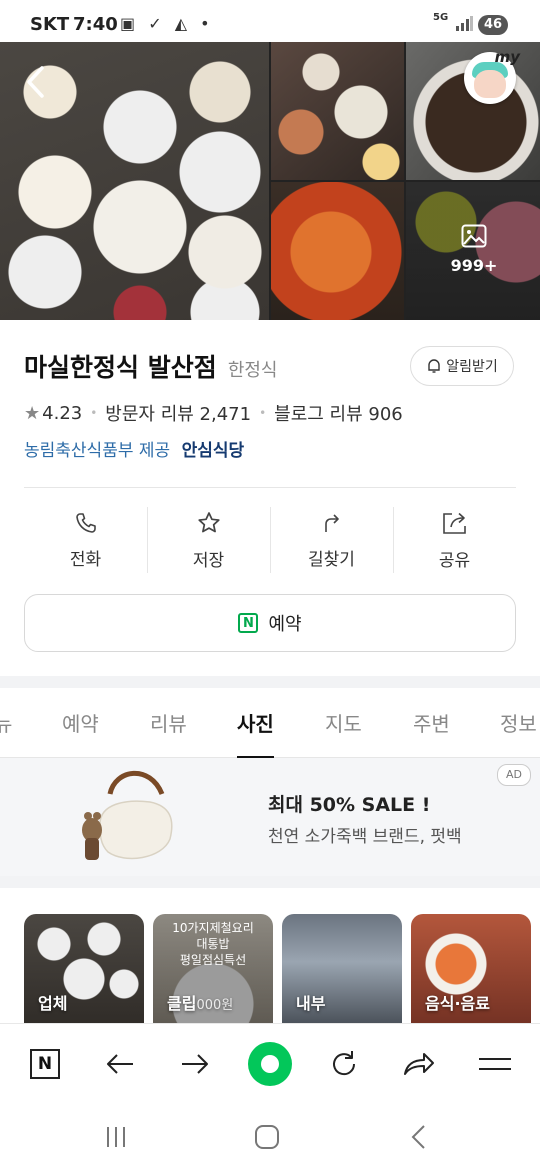 This screenshot has height=1170, width=540. I want to click on blog-reviews-link: 블로그 리뷰 906, so click(338, 413).